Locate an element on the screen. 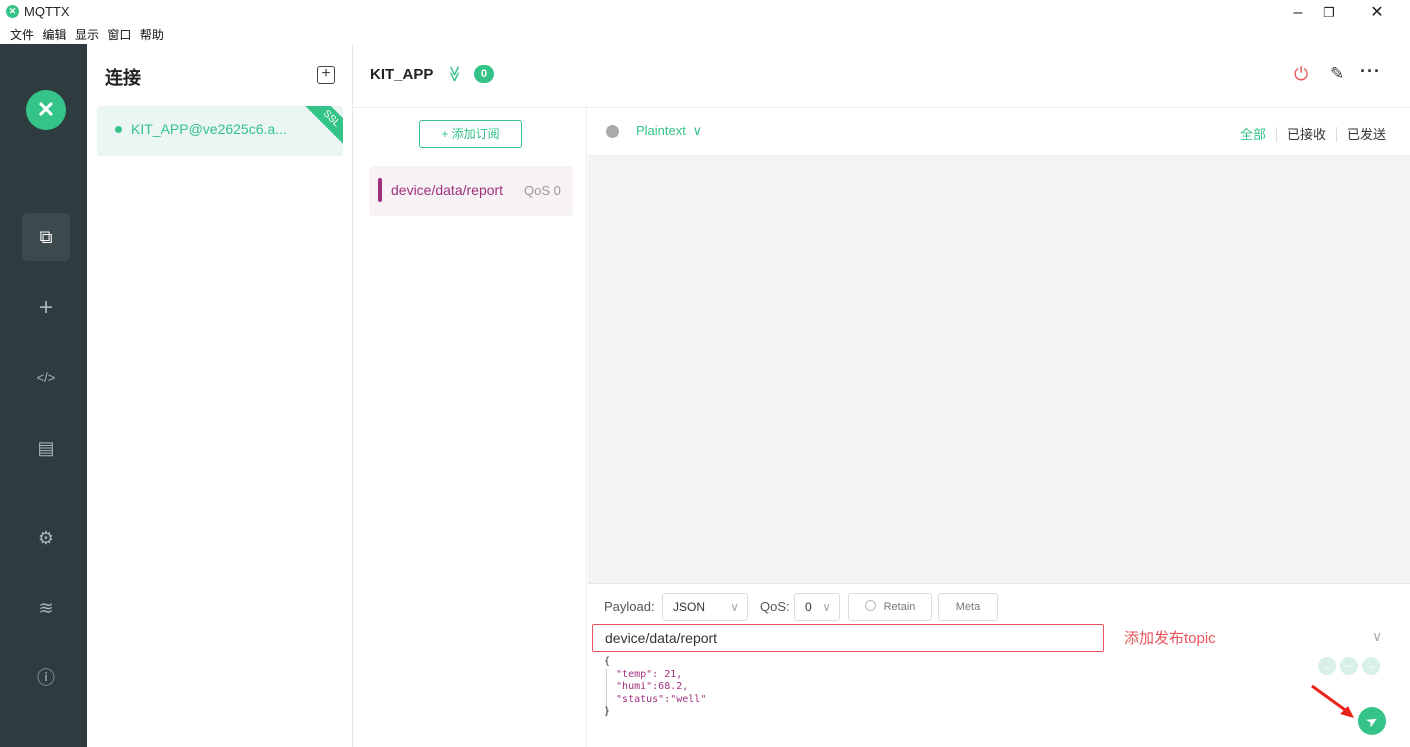 The width and height of the screenshot is (1410, 747). history-prev-icon: ← is located at coordinates (1327, 666).